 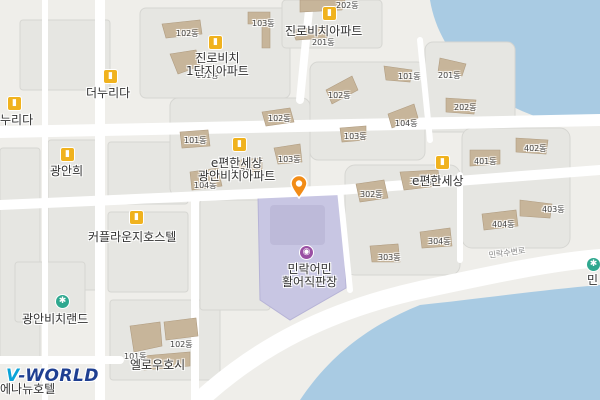 What do you see at coordinates (553, 209) in the screenshot?
I see `building-label: 403동` at bounding box center [553, 209].